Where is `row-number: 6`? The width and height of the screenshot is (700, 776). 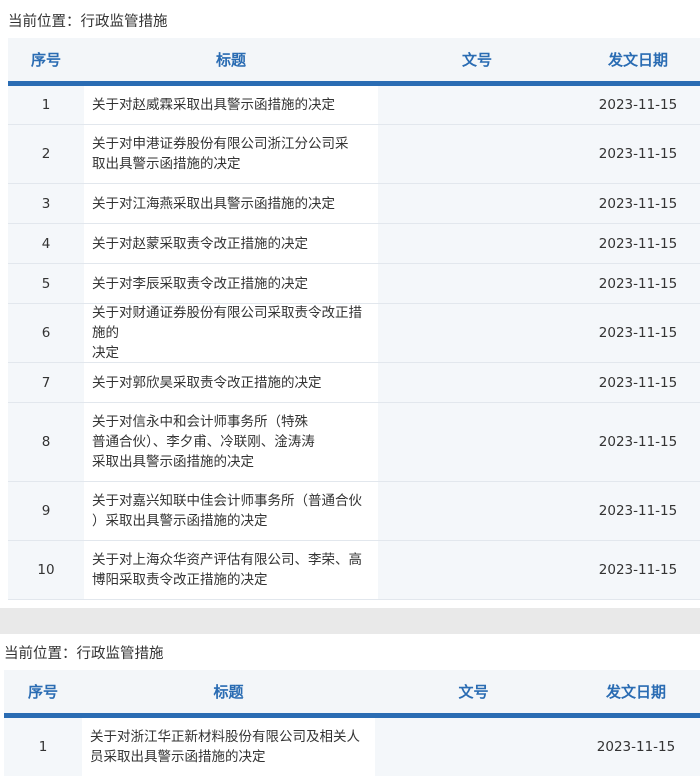 row-number: 6 is located at coordinates (46, 333).